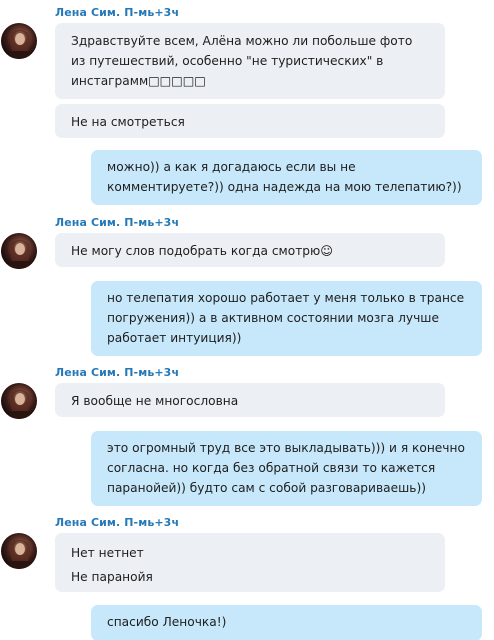 The image size is (494, 640). Describe the element at coordinates (250, 562) in the screenshot. I see `incoming-message: Нет нетнет Не паранойя` at that location.